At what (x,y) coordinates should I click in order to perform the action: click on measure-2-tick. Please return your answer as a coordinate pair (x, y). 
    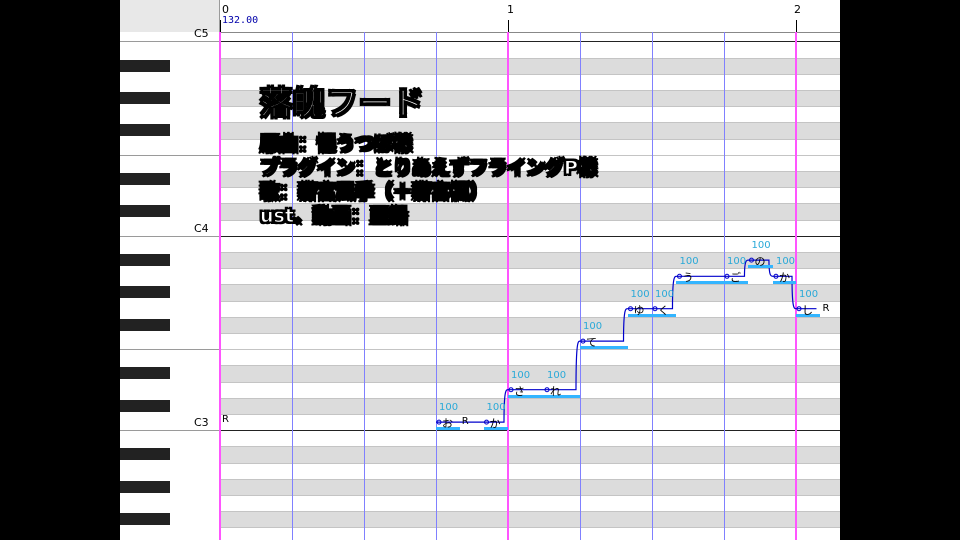
    Looking at the image, I should click on (796, 26).